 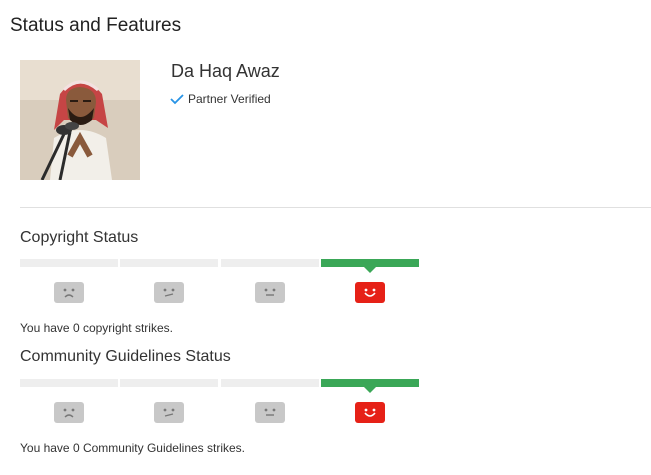 What do you see at coordinates (225, 71) in the screenshot?
I see `channel-name: Da Haq Awaz` at bounding box center [225, 71].